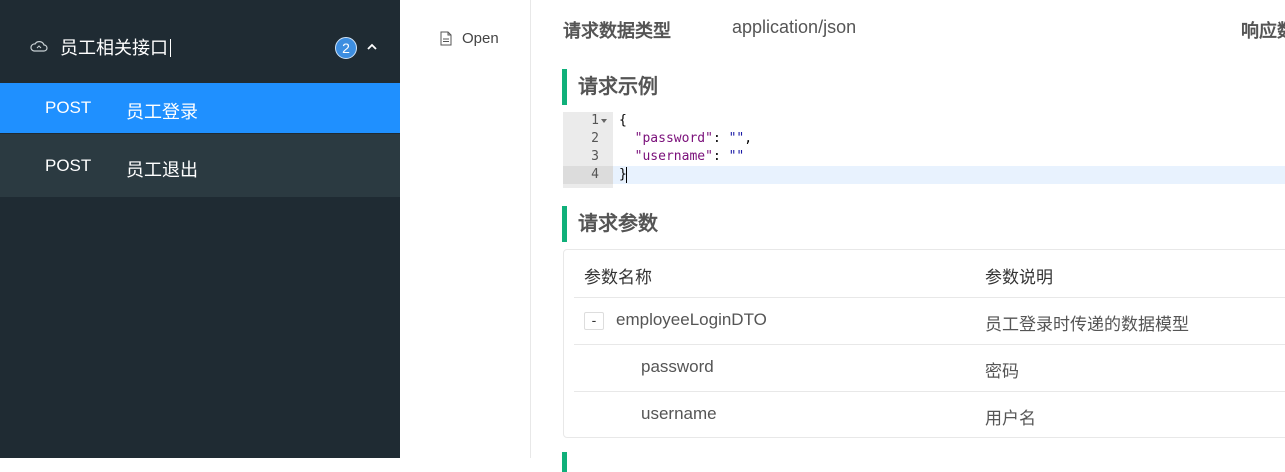 This screenshot has height=472, width=1285. I want to click on param-name: employeeLoginDTO, so click(691, 319).